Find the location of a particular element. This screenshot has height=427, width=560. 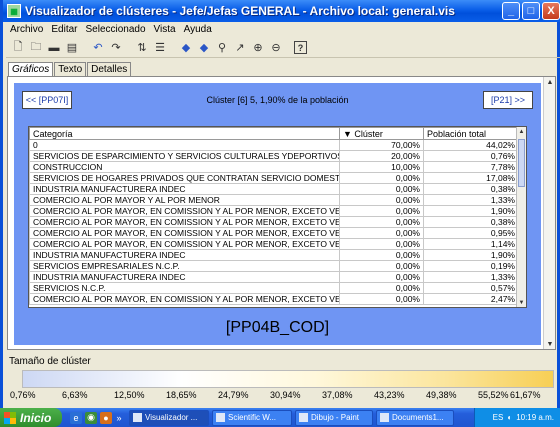

sort-alt-icon: ☰ is located at coordinates (160, 48).